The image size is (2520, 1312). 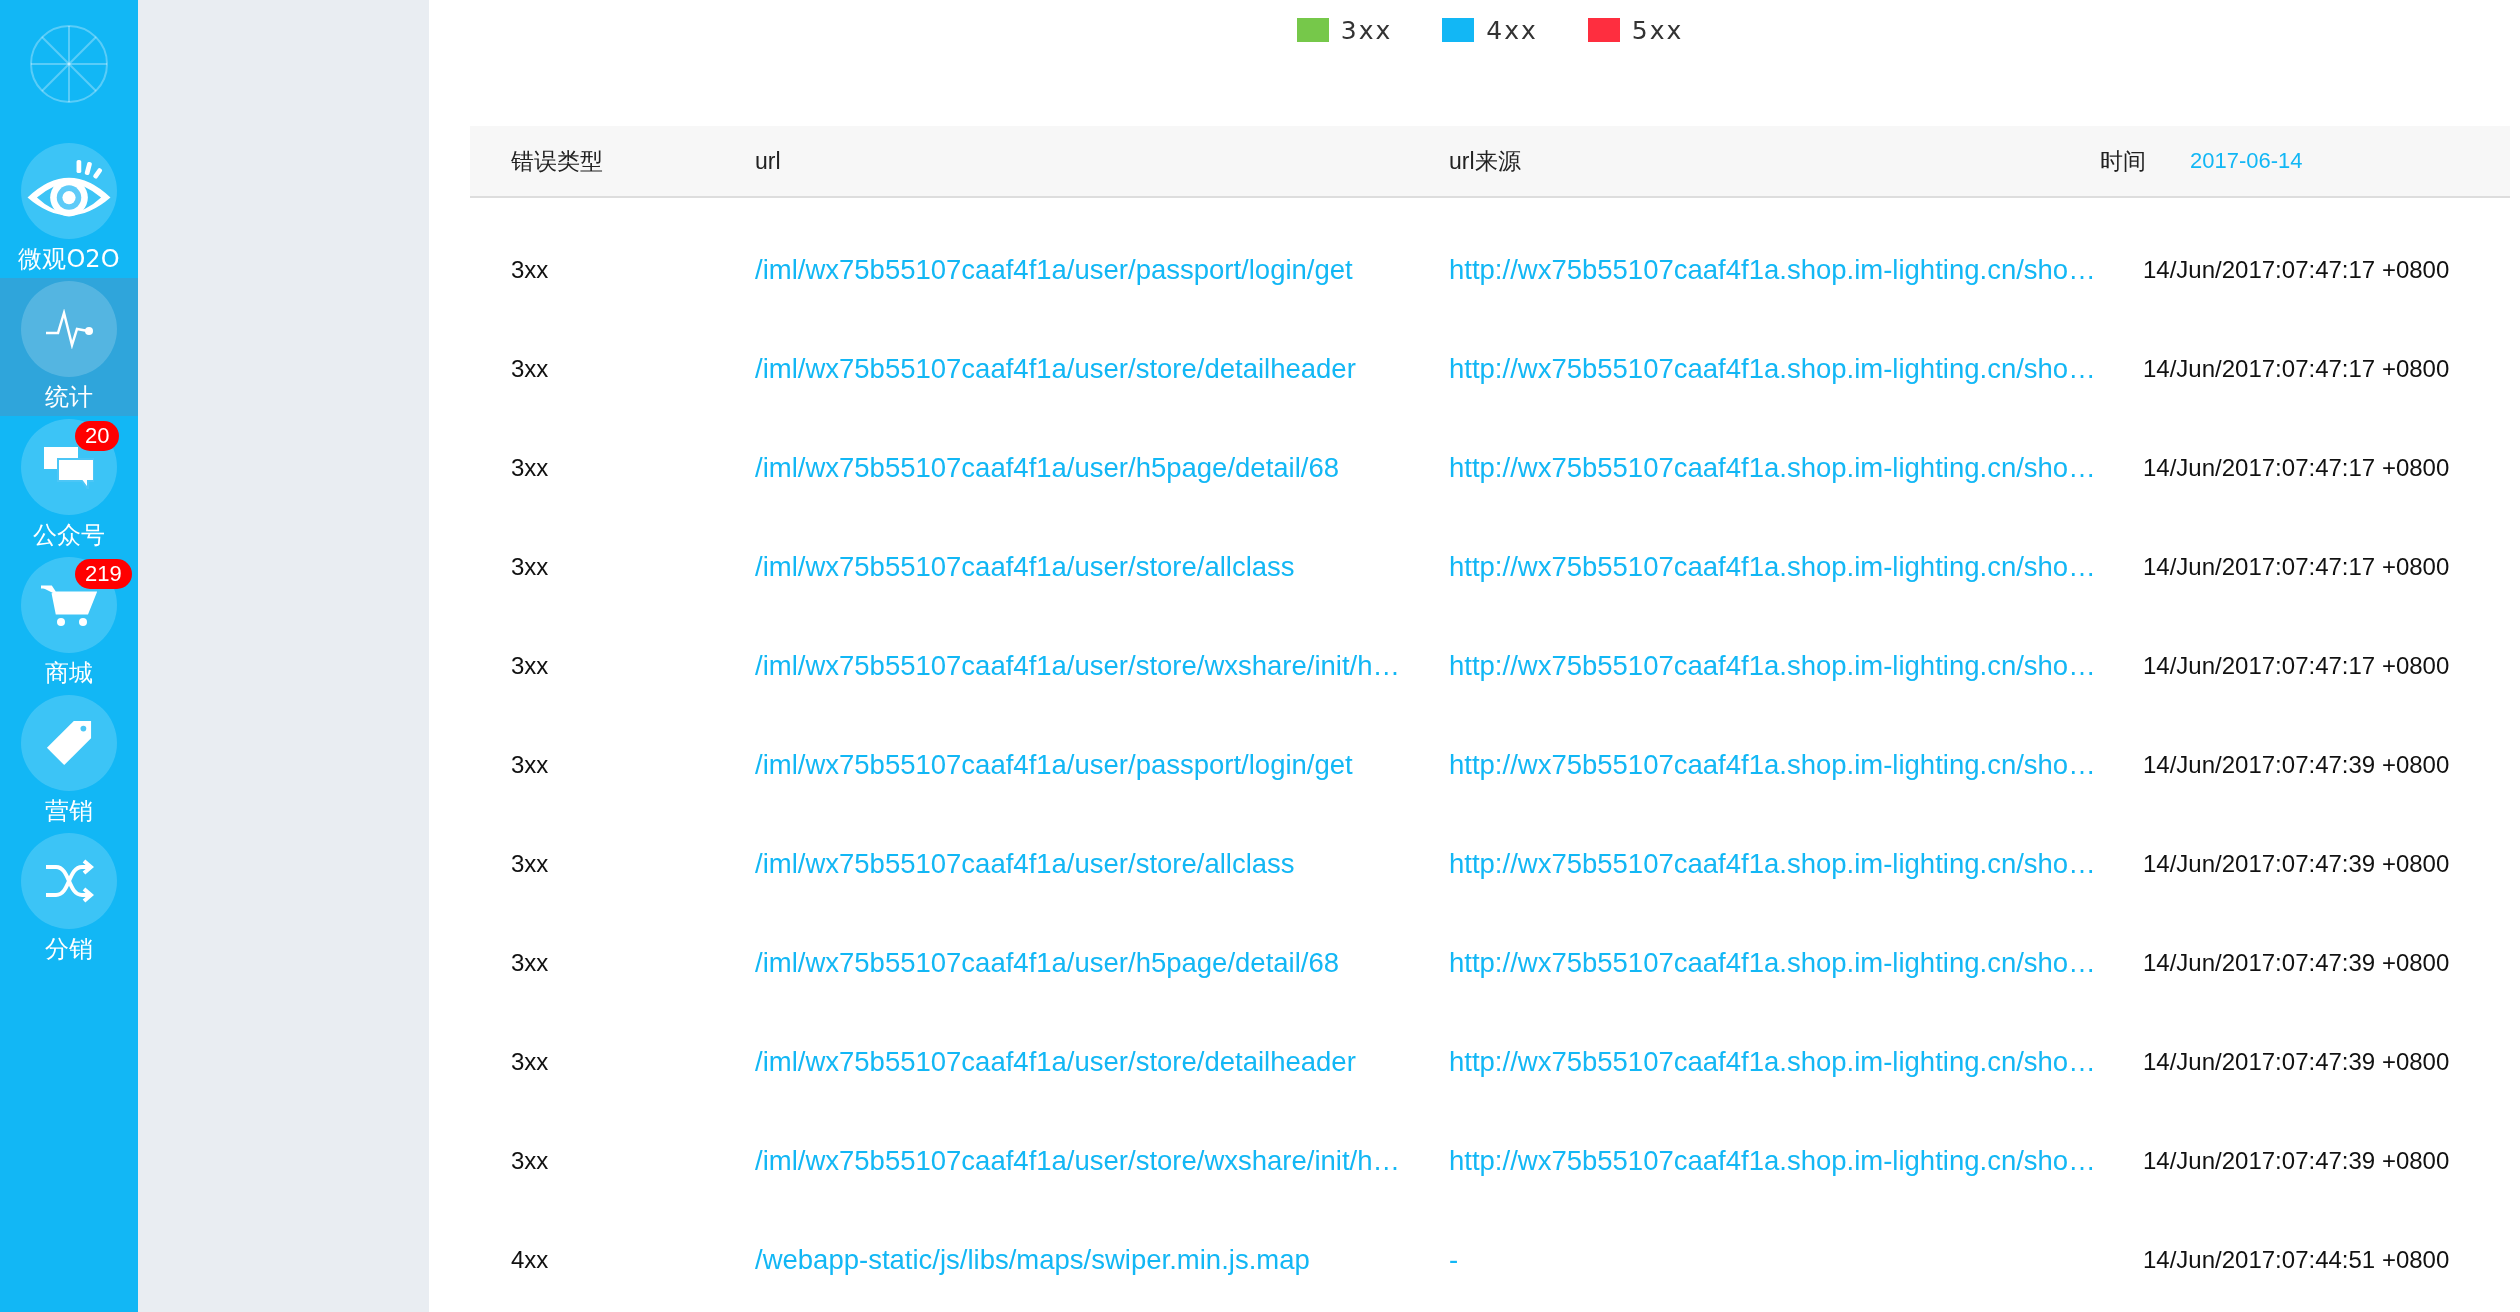 What do you see at coordinates (69, 605) in the screenshot?
I see `cart-icon` at bounding box center [69, 605].